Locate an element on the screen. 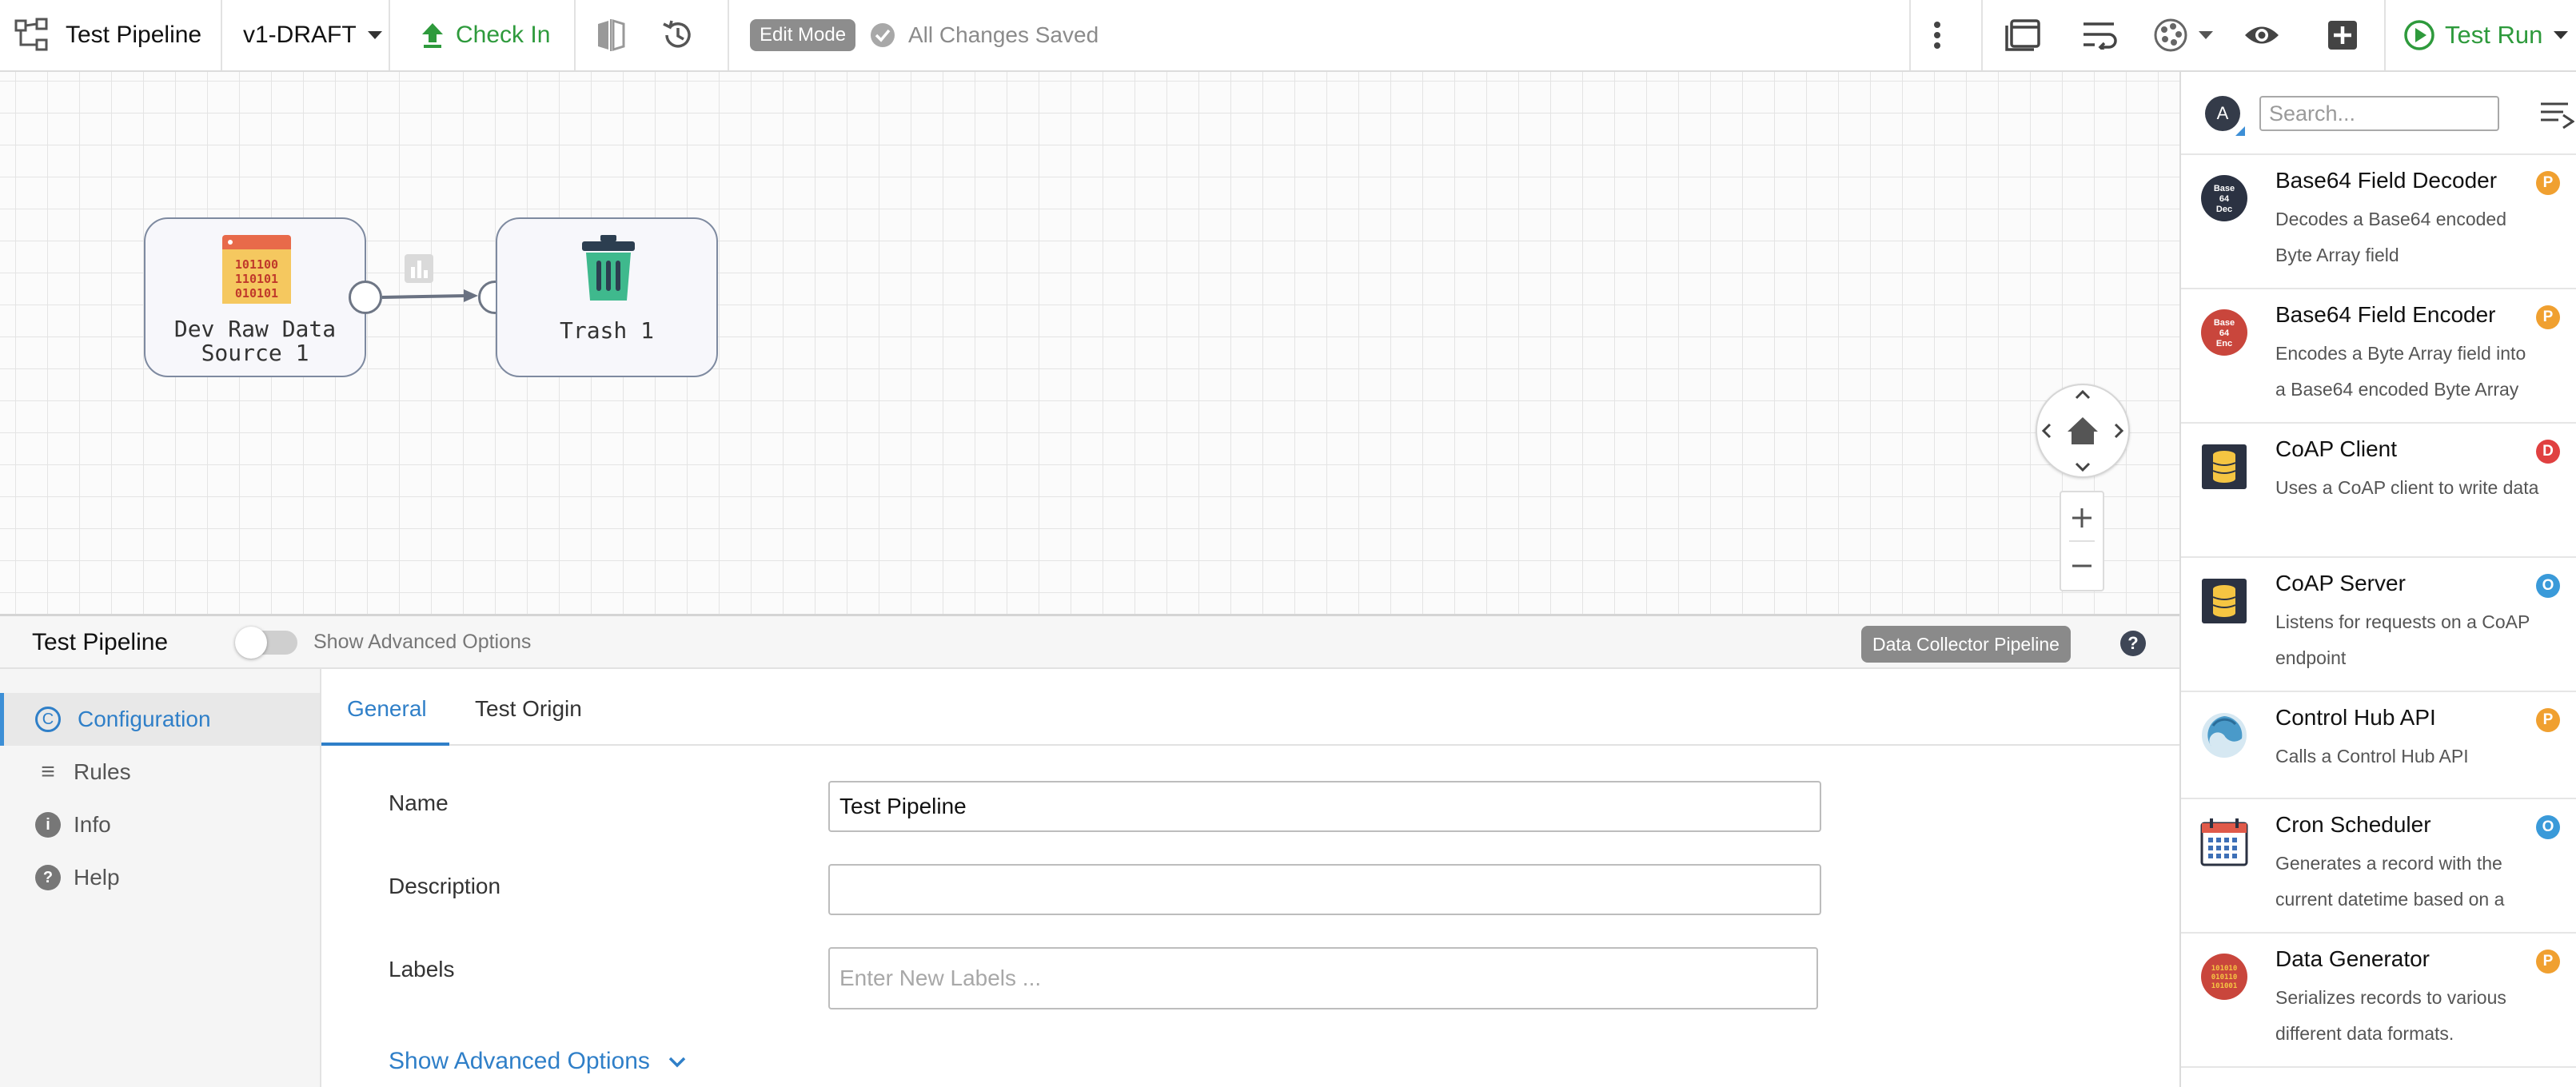 The height and width of the screenshot is (1087, 2576). calendar-icon is located at coordinates (2224, 842).